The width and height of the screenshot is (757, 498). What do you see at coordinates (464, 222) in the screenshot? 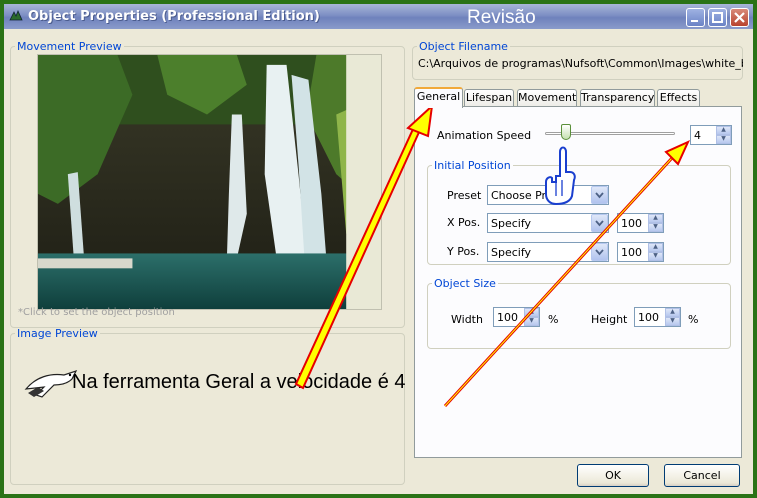
I see `xpos-label: X Pos.` at bounding box center [464, 222].